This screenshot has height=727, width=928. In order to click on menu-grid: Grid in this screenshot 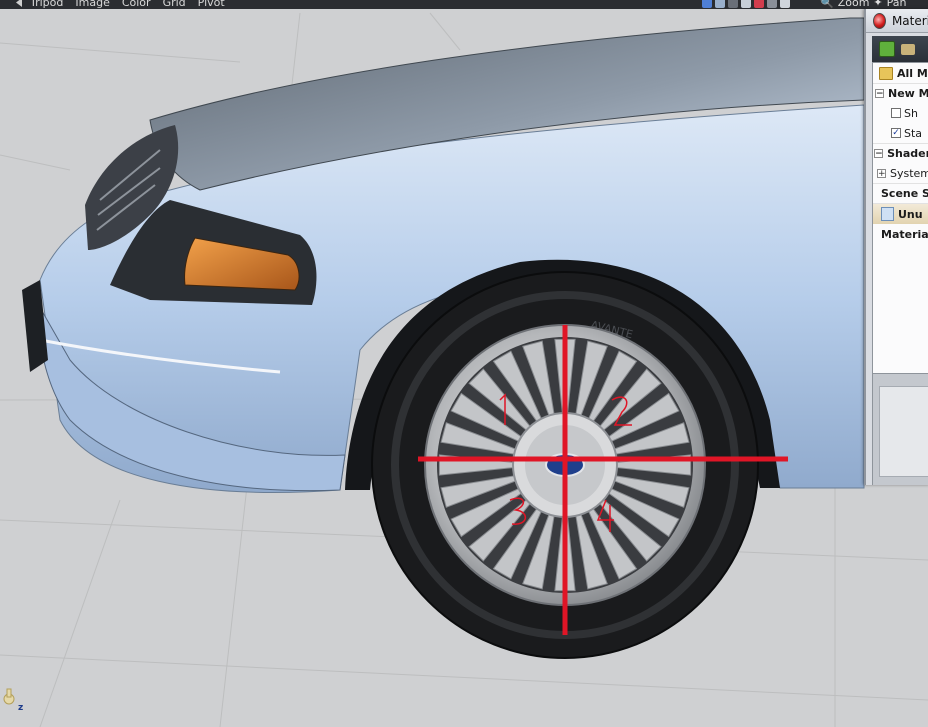, I will do `click(174, 4)`.